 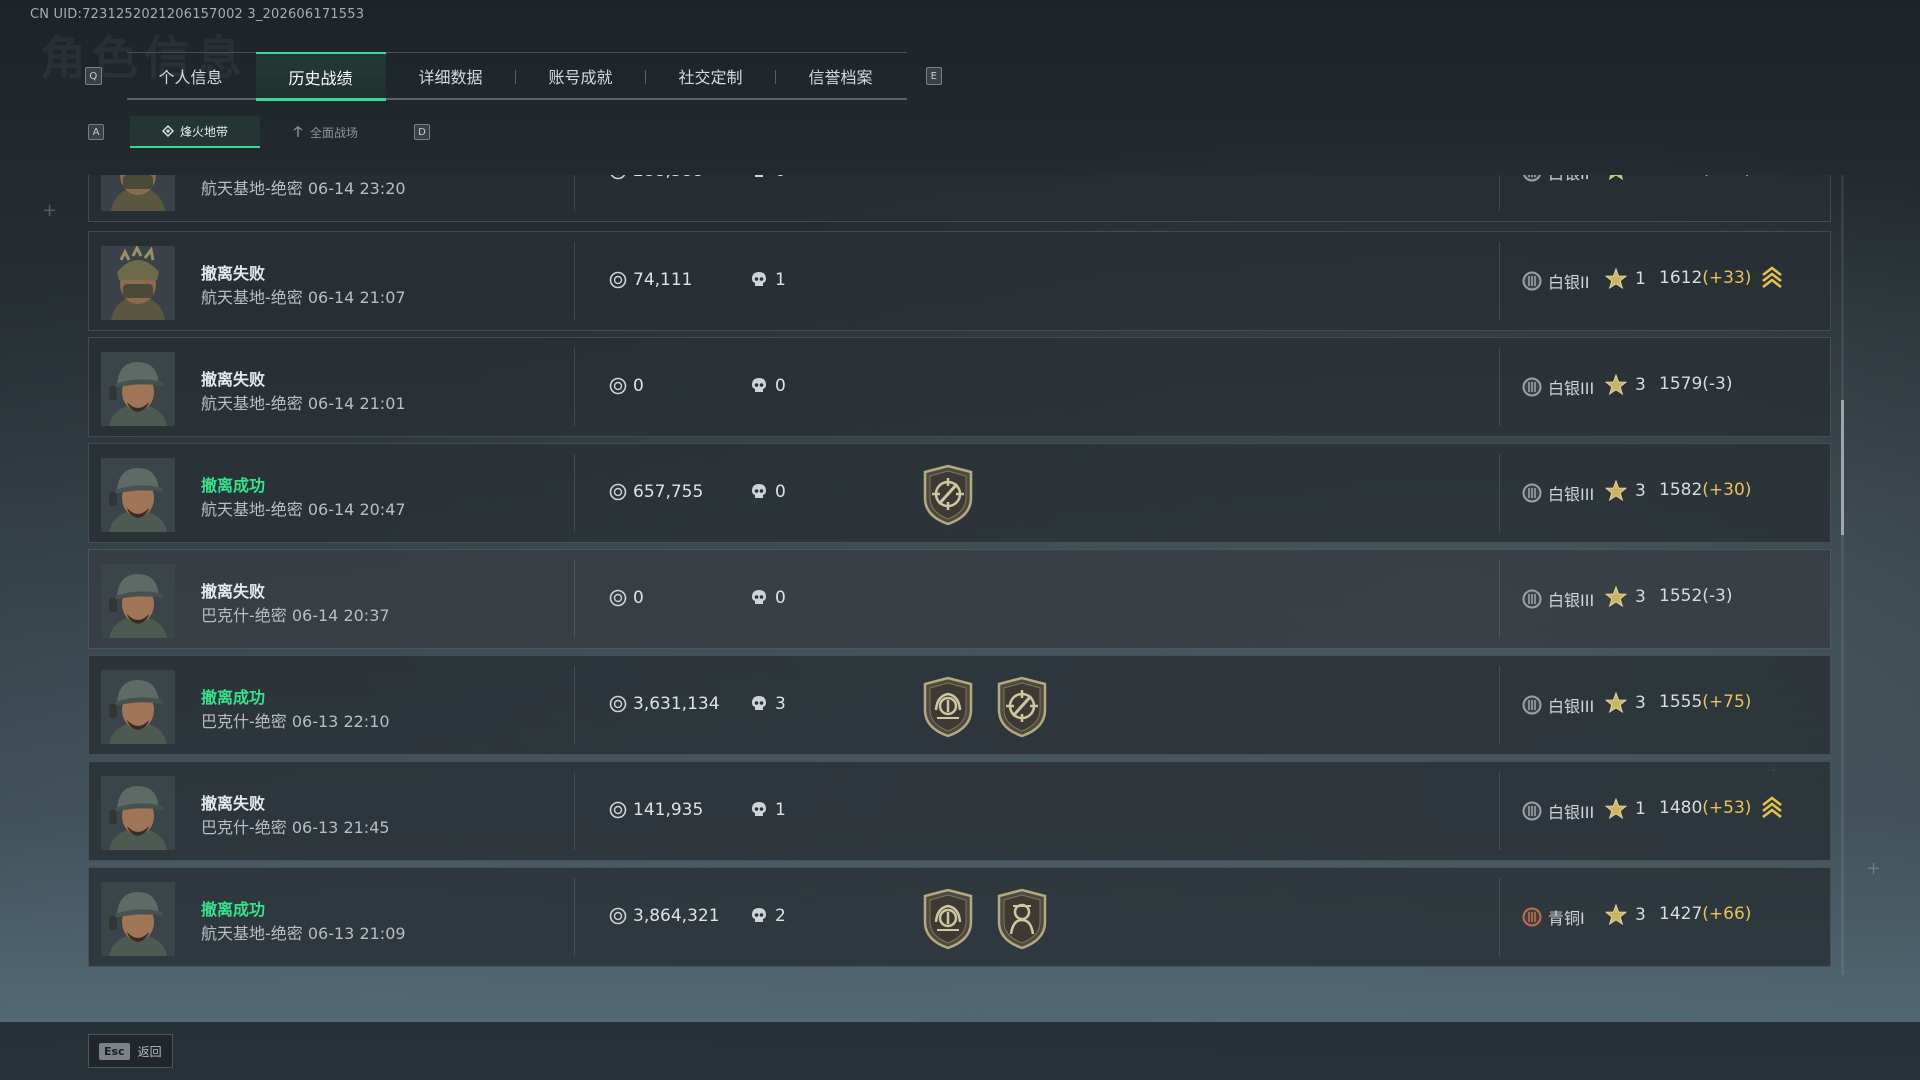 What do you see at coordinates (960, 1051) in the screenshot?
I see `footer-bar: Esc 返回` at bounding box center [960, 1051].